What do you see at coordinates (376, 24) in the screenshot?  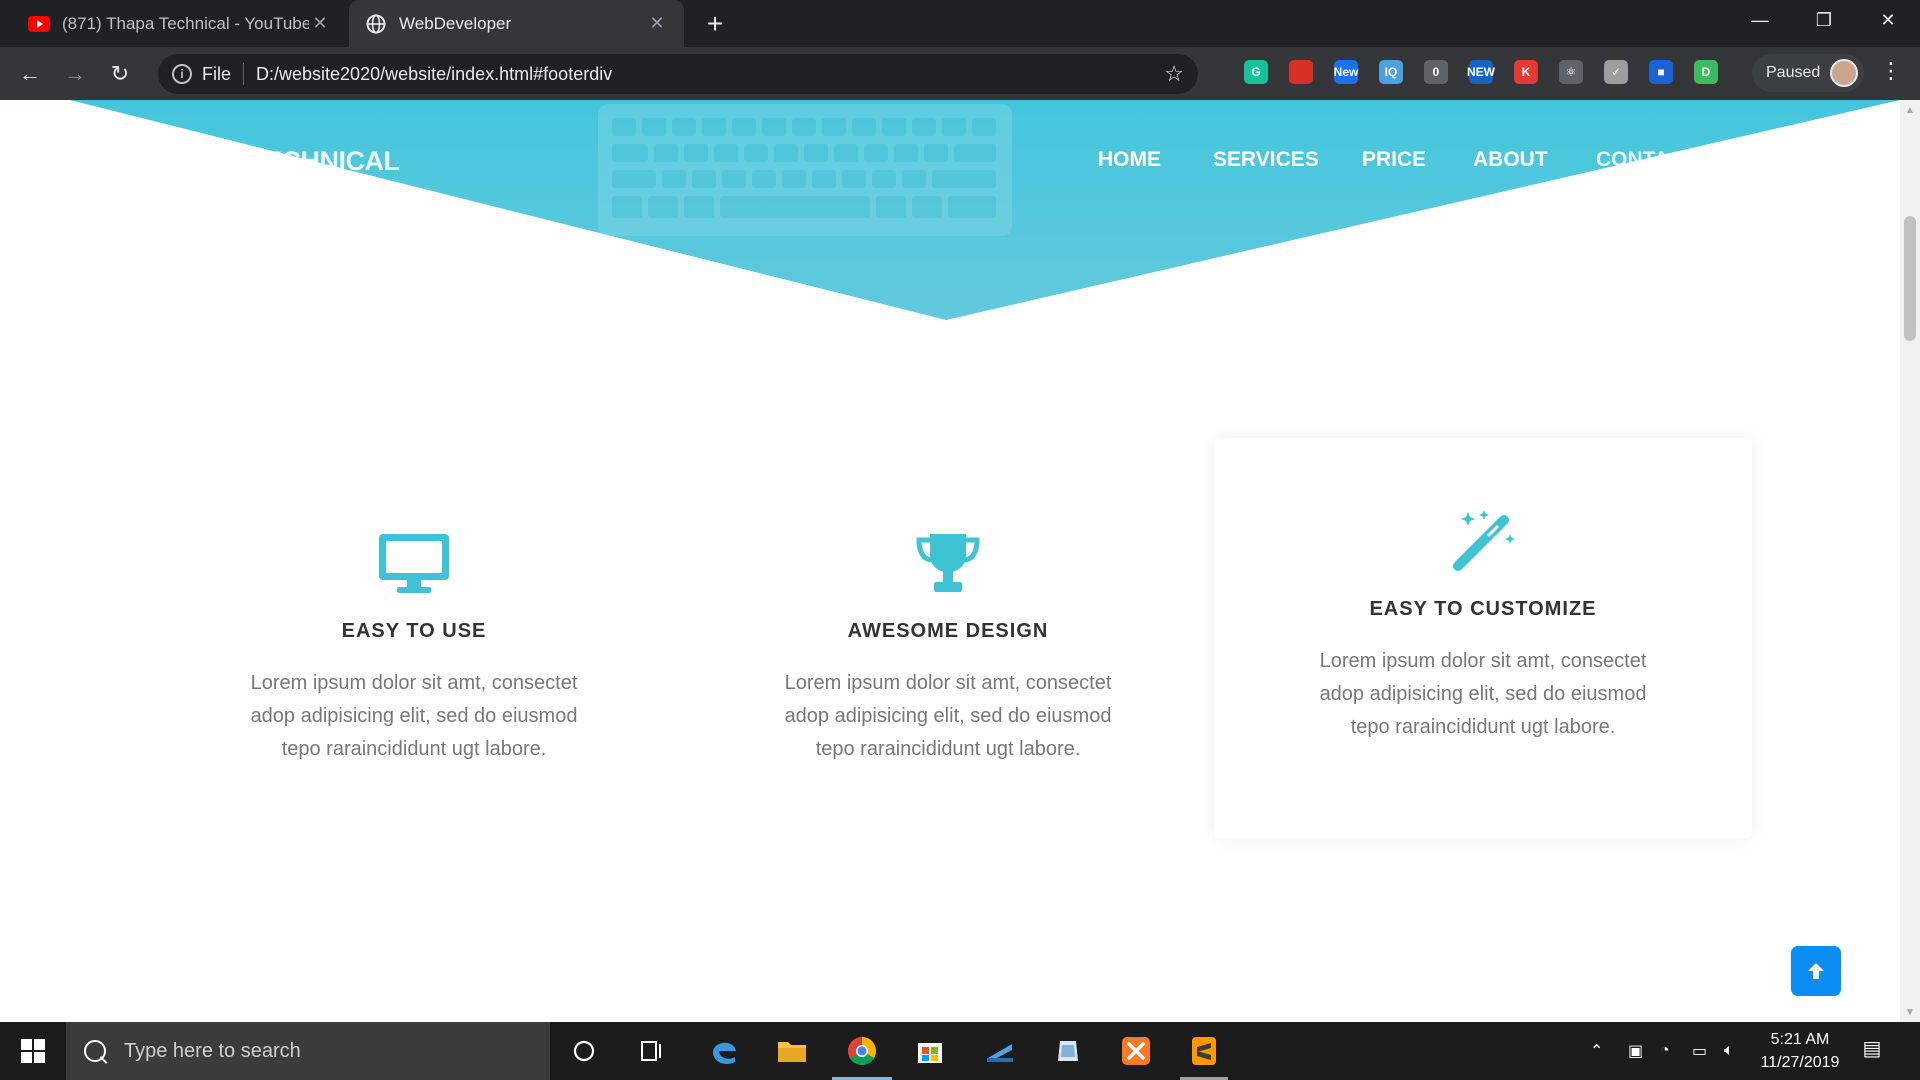 I see `globe-icon` at bounding box center [376, 24].